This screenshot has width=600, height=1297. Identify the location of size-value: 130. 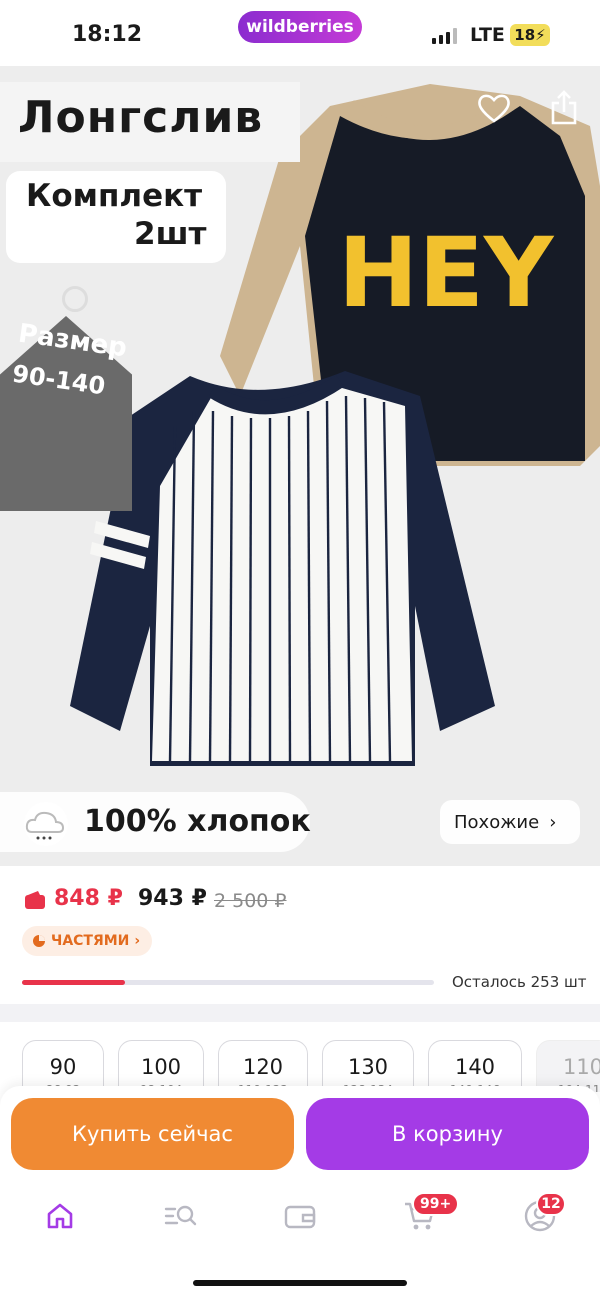
(368, 1067).